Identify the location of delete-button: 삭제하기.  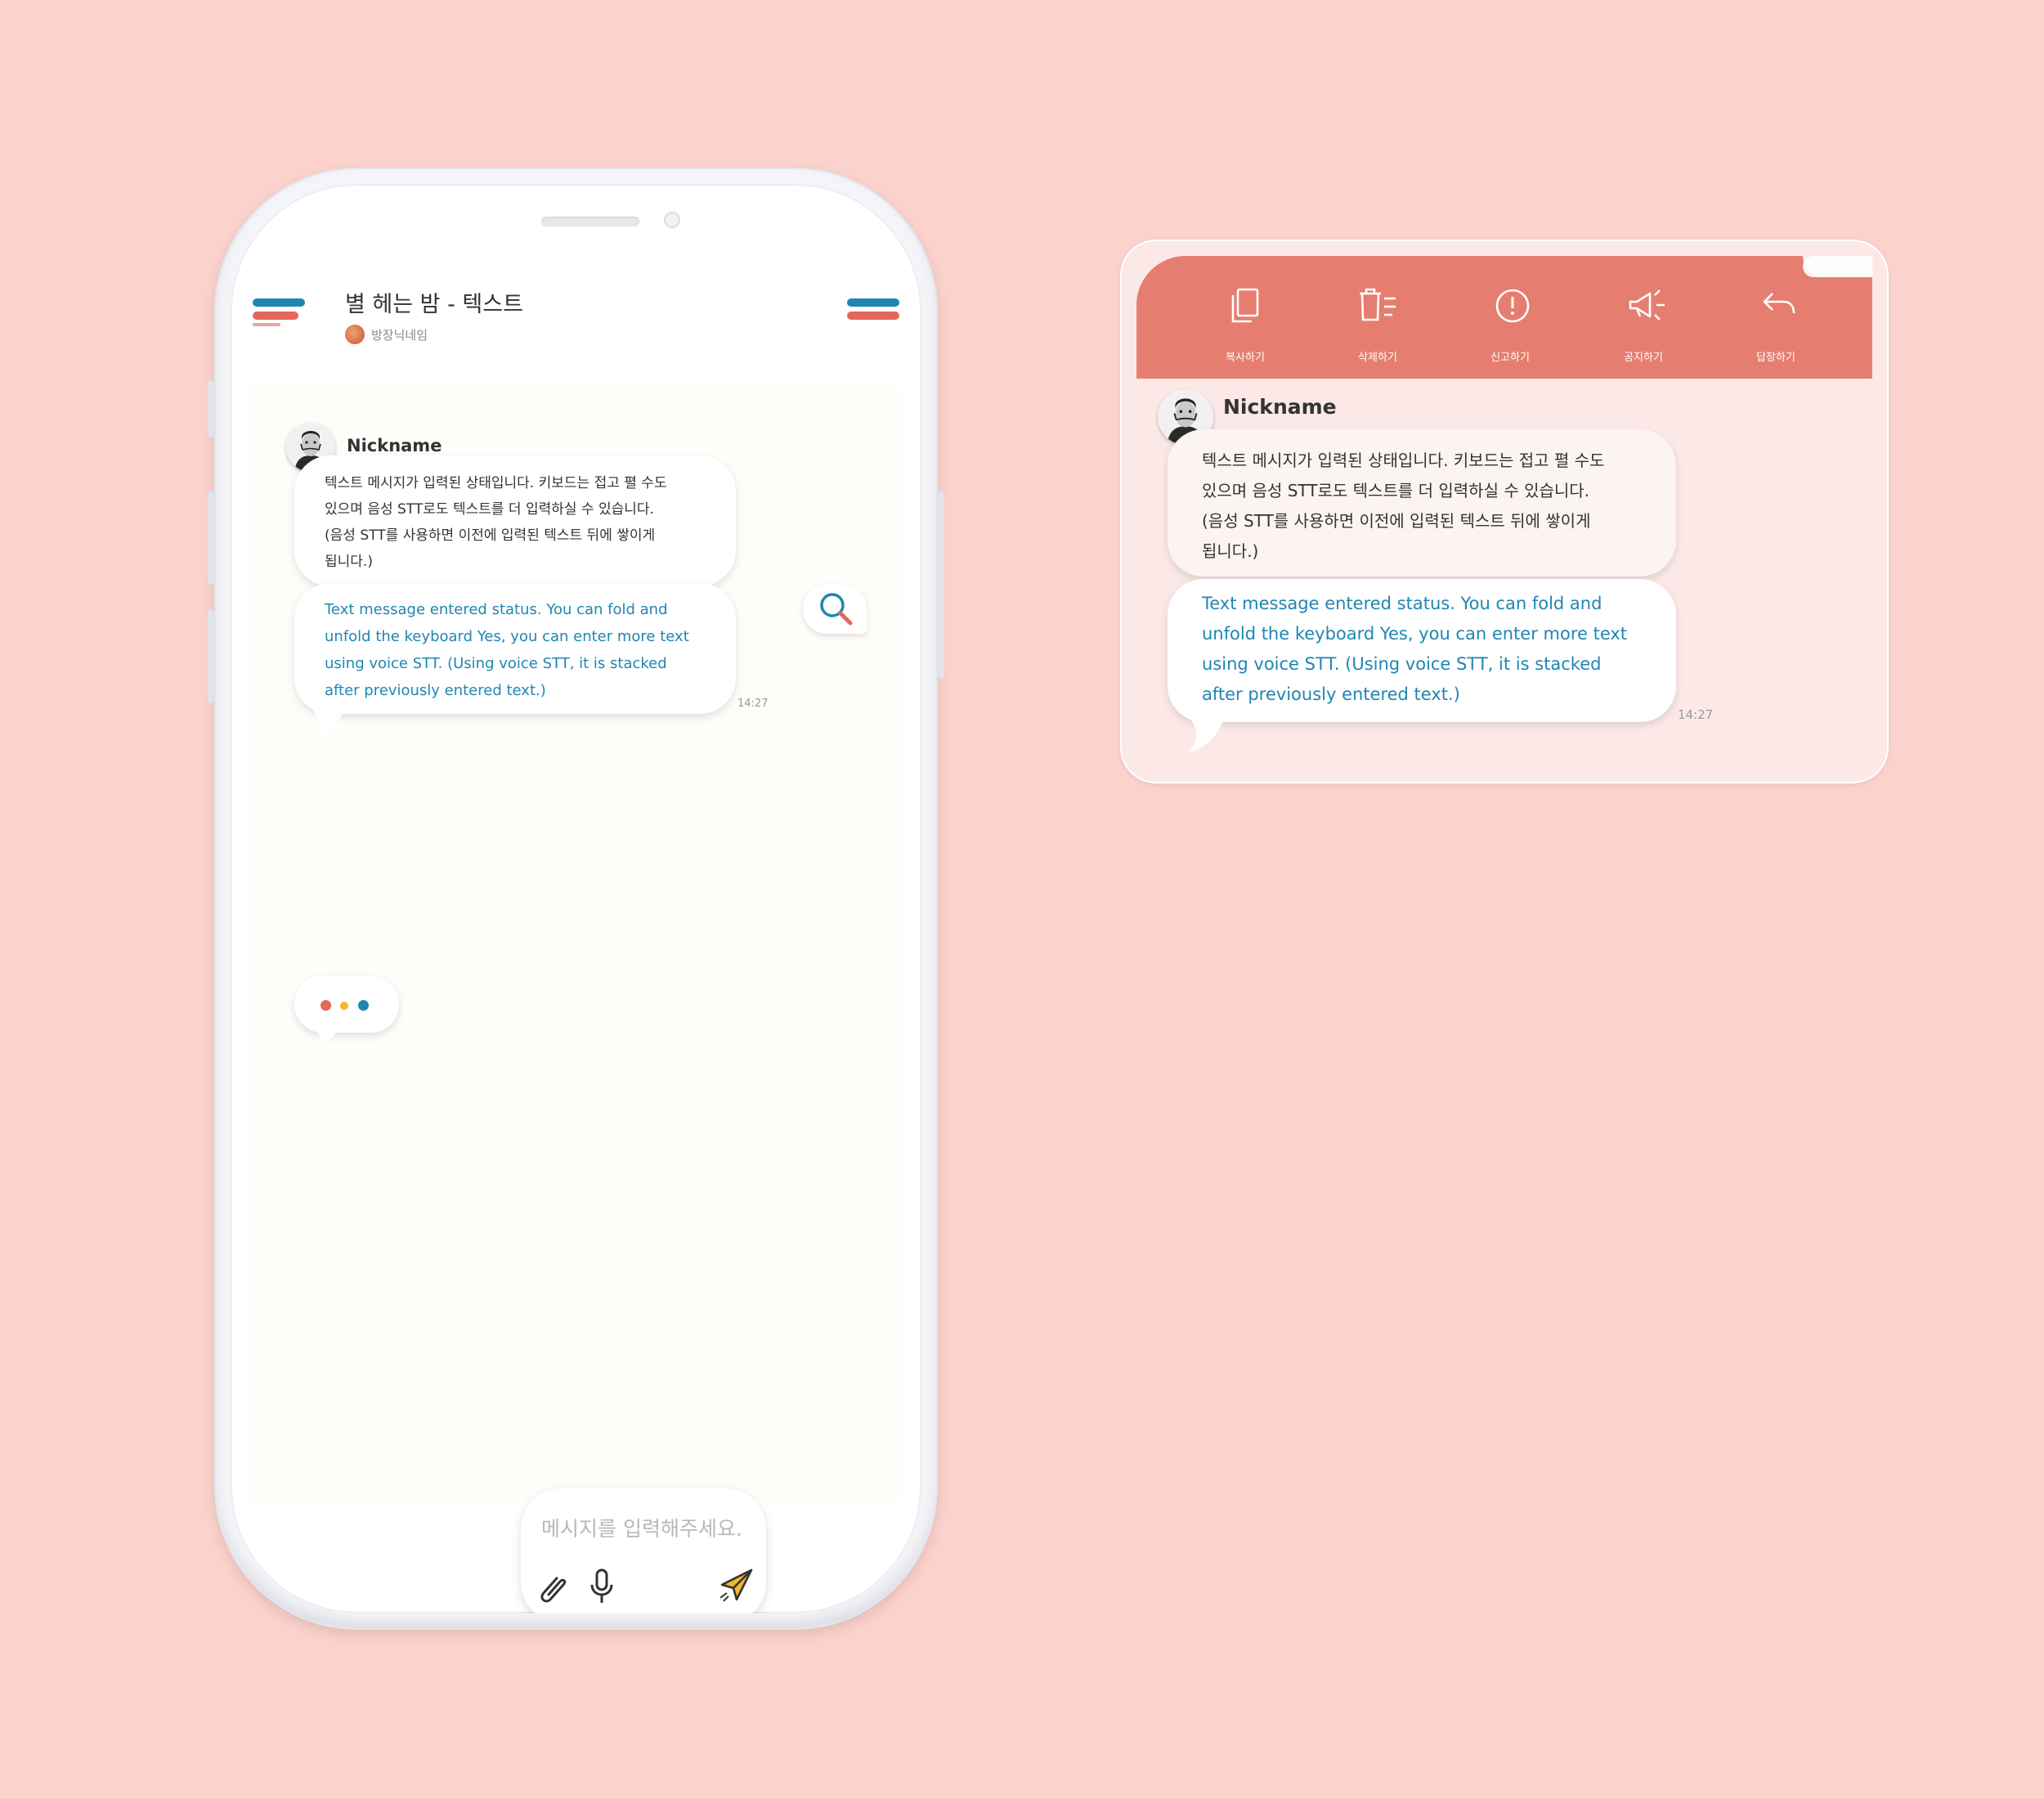
(1378, 318).